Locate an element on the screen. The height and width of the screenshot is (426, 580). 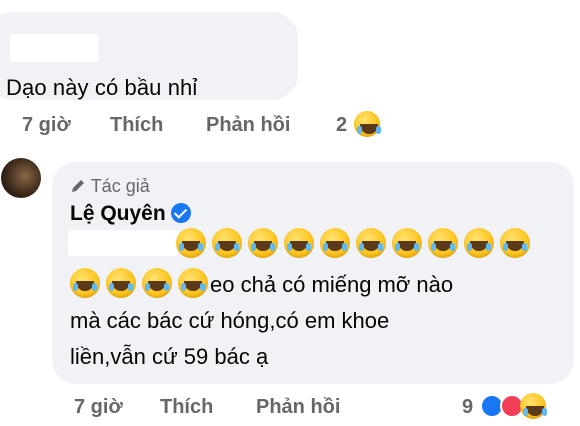
reply-like-button: Thích is located at coordinates (186, 407).